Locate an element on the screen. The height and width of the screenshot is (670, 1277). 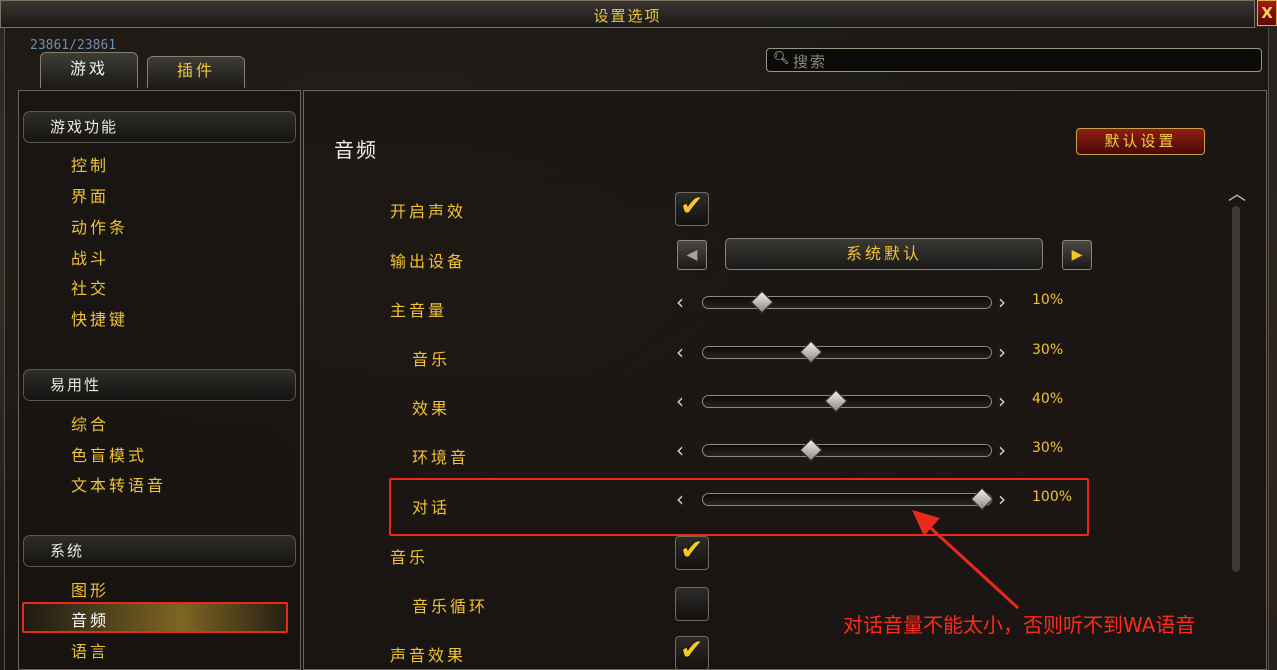
arrow-line is located at coordinates (970, 564).